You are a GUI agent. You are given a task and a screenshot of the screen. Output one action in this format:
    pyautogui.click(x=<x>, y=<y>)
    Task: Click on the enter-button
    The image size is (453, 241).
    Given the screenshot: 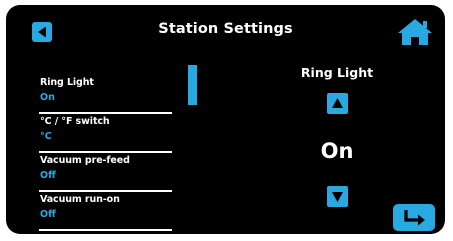 What is the action you would take?
    pyautogui.click(x=414, y=217)
    